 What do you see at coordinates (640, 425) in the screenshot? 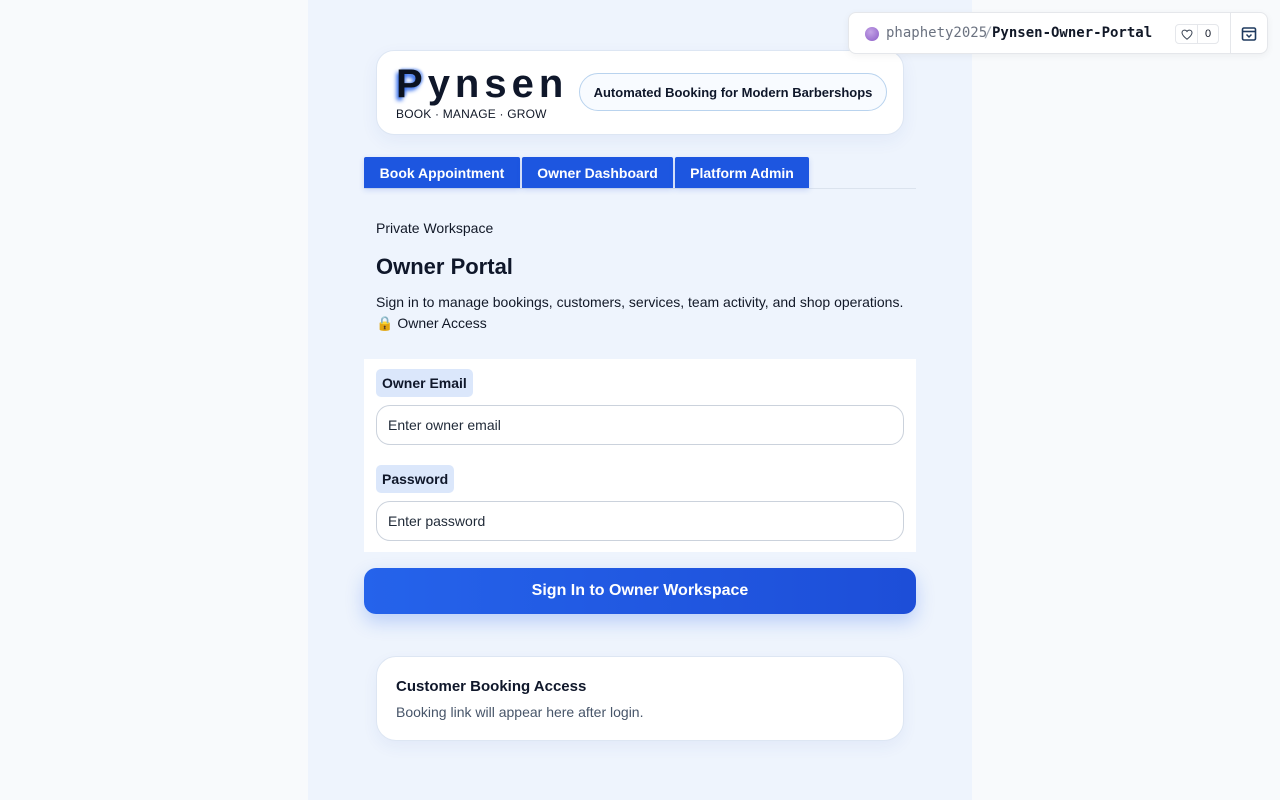
I see `email-field` at bounding box center [640, 425].